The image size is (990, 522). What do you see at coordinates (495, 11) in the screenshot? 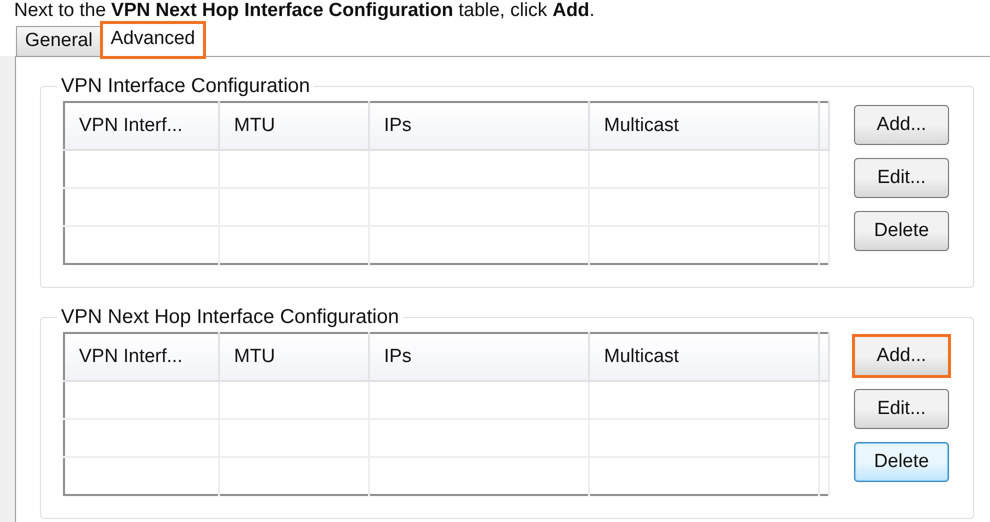
I see `instruction-text: Next to the VPN Next Hop Interface Configuration table, click Add.` at bounding box center [495, 11].